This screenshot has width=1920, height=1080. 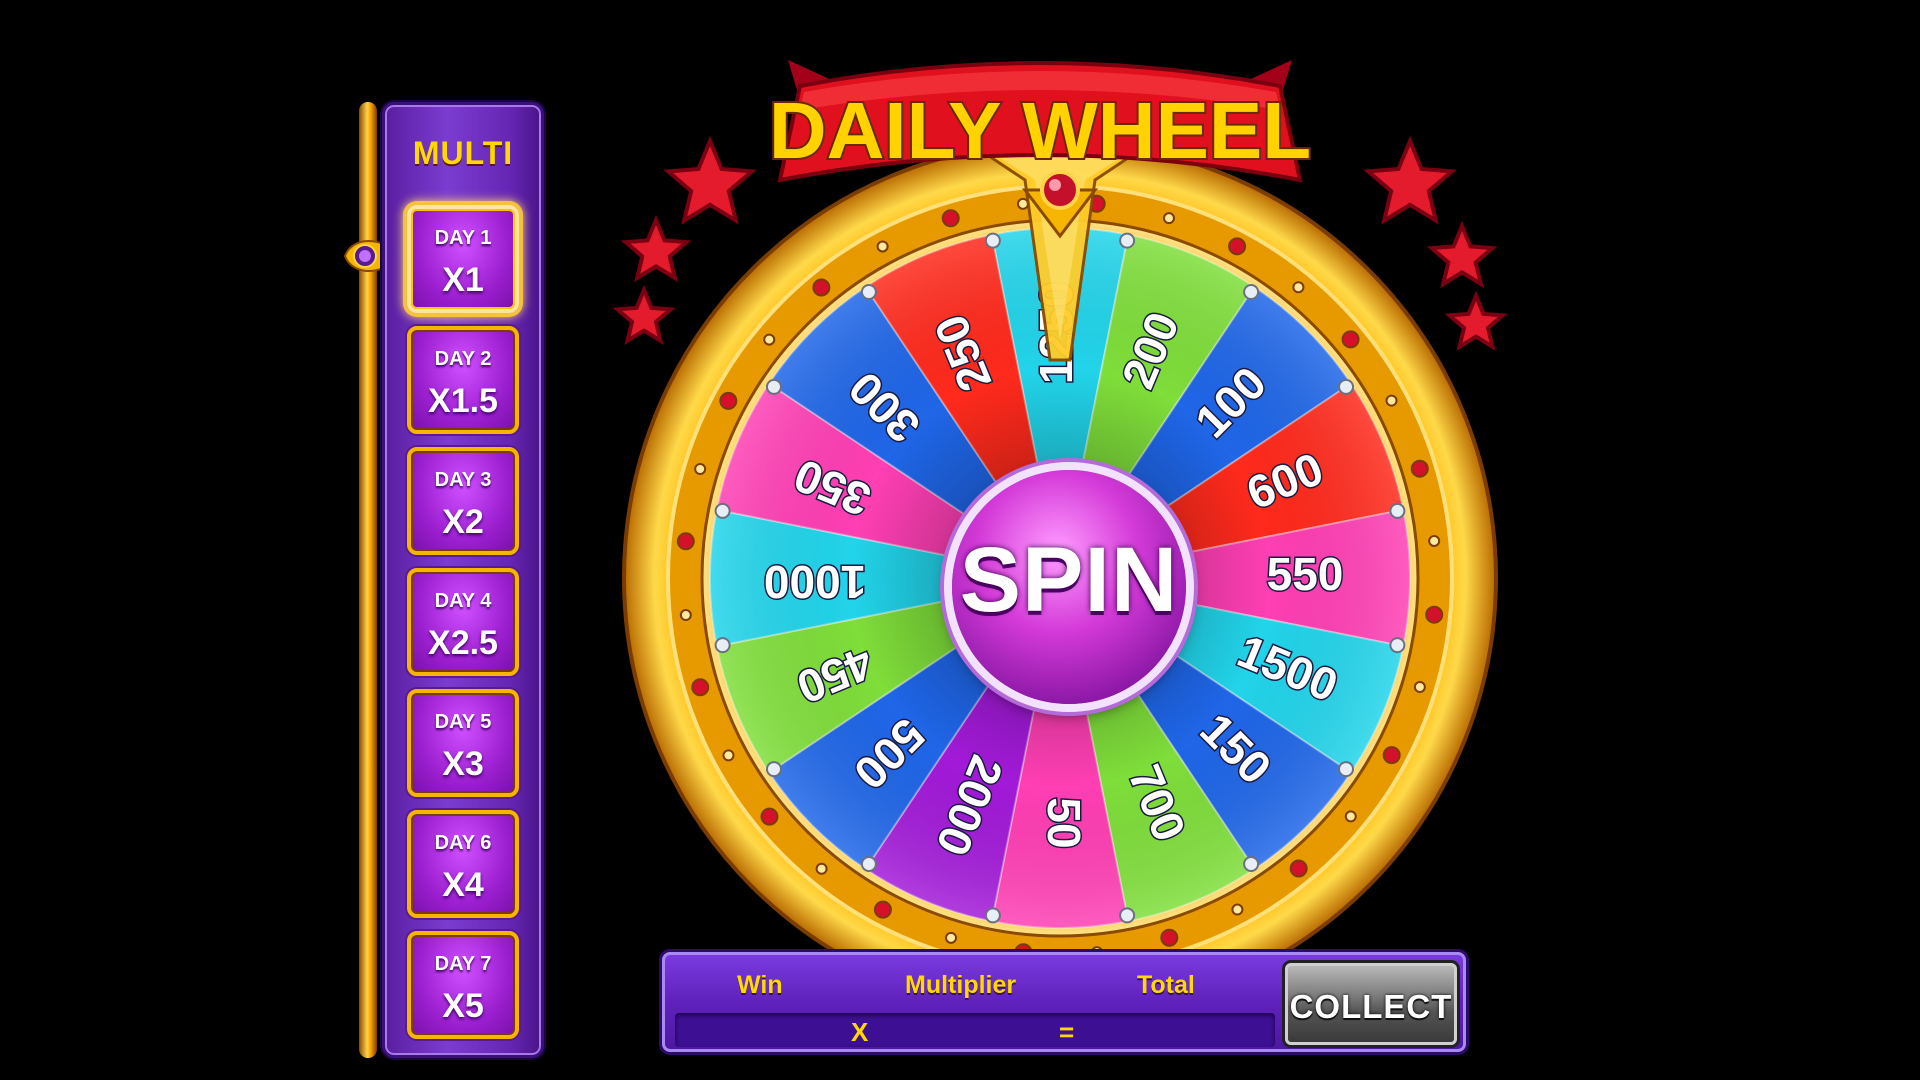 What do you see at coordinates (1305, 574) in the screenshot?
I see `segment-value: 550` at bounding box center [1305, 574].